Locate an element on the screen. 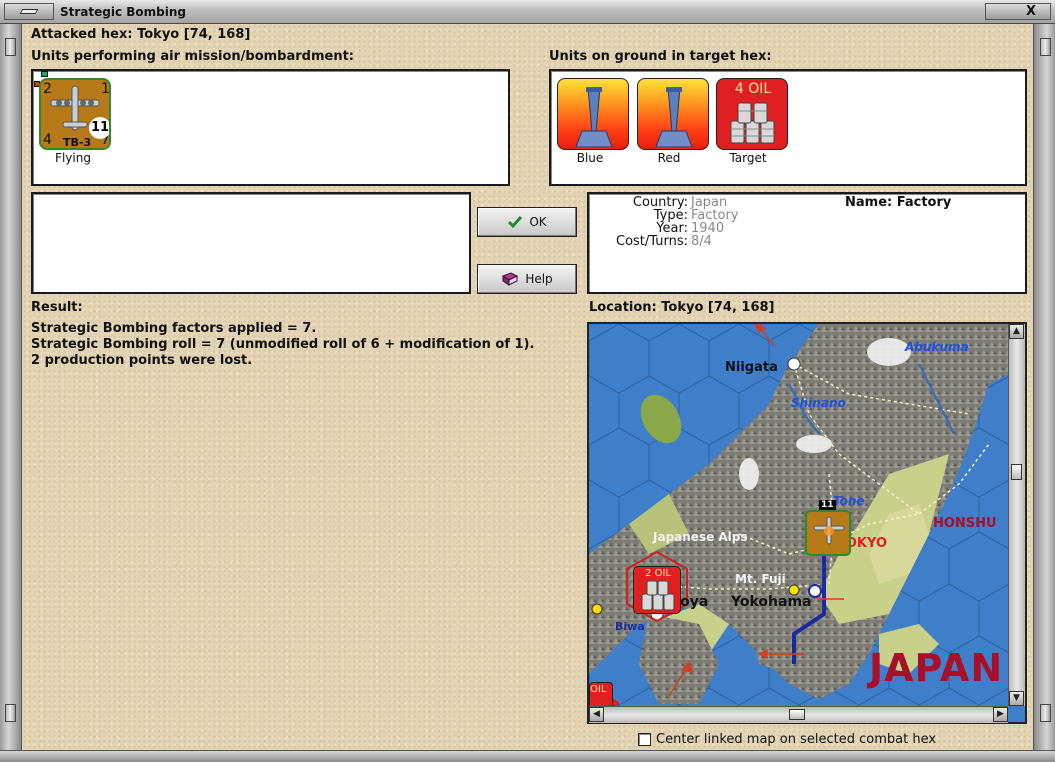  map-vertical-scrollbar: ▲ ▼ is located at coordinates (1016, 515).